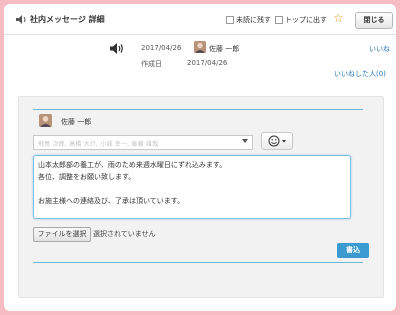  What do you see at coordinates (98, 144) in the screenshot?
I see `recipients-value: 飛鳥 次郎, 高橋 大介, 小城 幸一, 泰藤 雄哉` at bounding box center [98, 144].